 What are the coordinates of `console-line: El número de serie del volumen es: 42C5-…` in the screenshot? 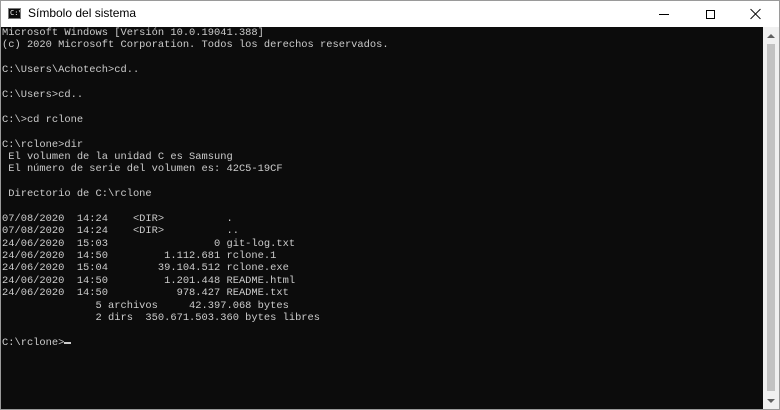 It's located at (142, 169).